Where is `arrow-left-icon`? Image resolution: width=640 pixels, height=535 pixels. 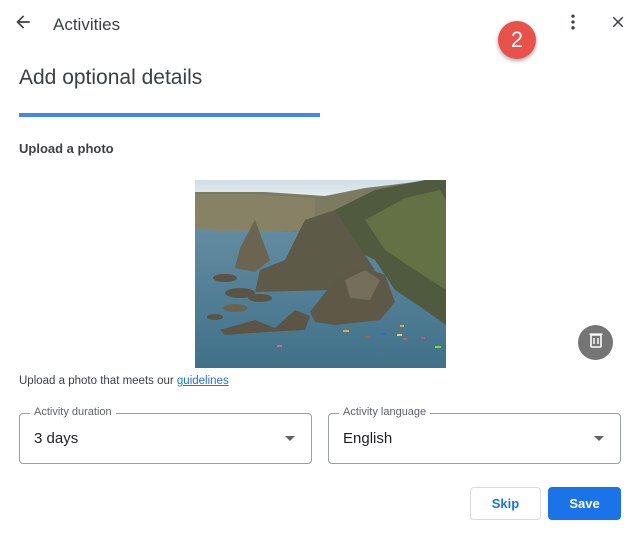
arrow-left-icon is located at coordinates (23, 24).